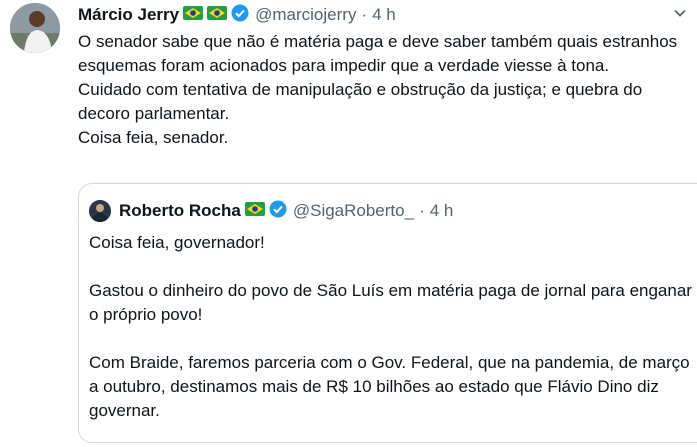  Describe the element at coordinates (305, 15) in the screenshot. I see `author-handle: @marciojerry` at that location.